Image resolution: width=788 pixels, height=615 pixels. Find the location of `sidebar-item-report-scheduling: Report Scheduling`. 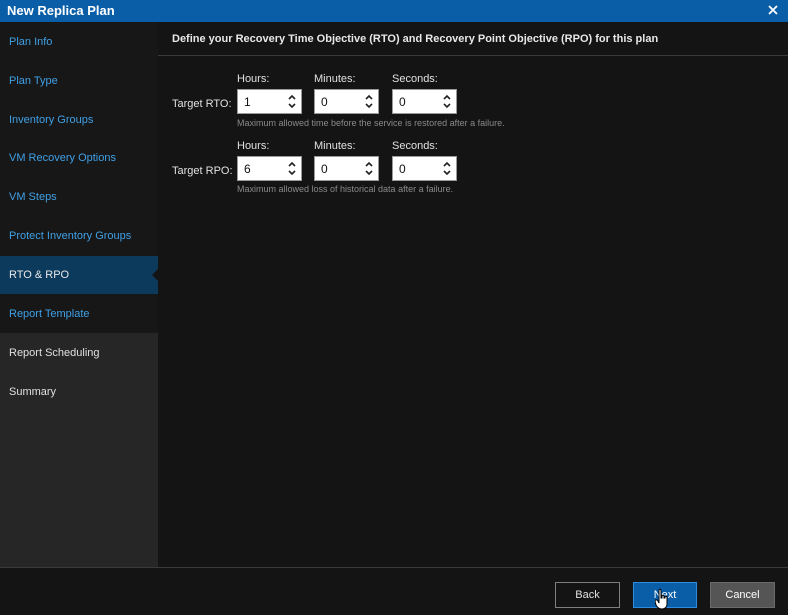

sidebar-item-report-scheduling: Report Scheduling is located at coordinates (79, 353).